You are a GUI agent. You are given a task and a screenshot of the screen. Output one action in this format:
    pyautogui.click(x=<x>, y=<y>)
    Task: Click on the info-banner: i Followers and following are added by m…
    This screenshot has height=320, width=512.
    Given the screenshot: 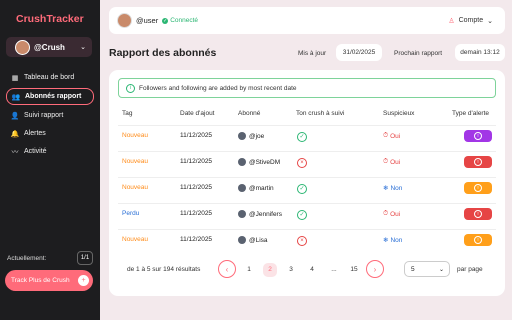 What is the action you would take?
    pyautogui.click(x=307, y=88)
    